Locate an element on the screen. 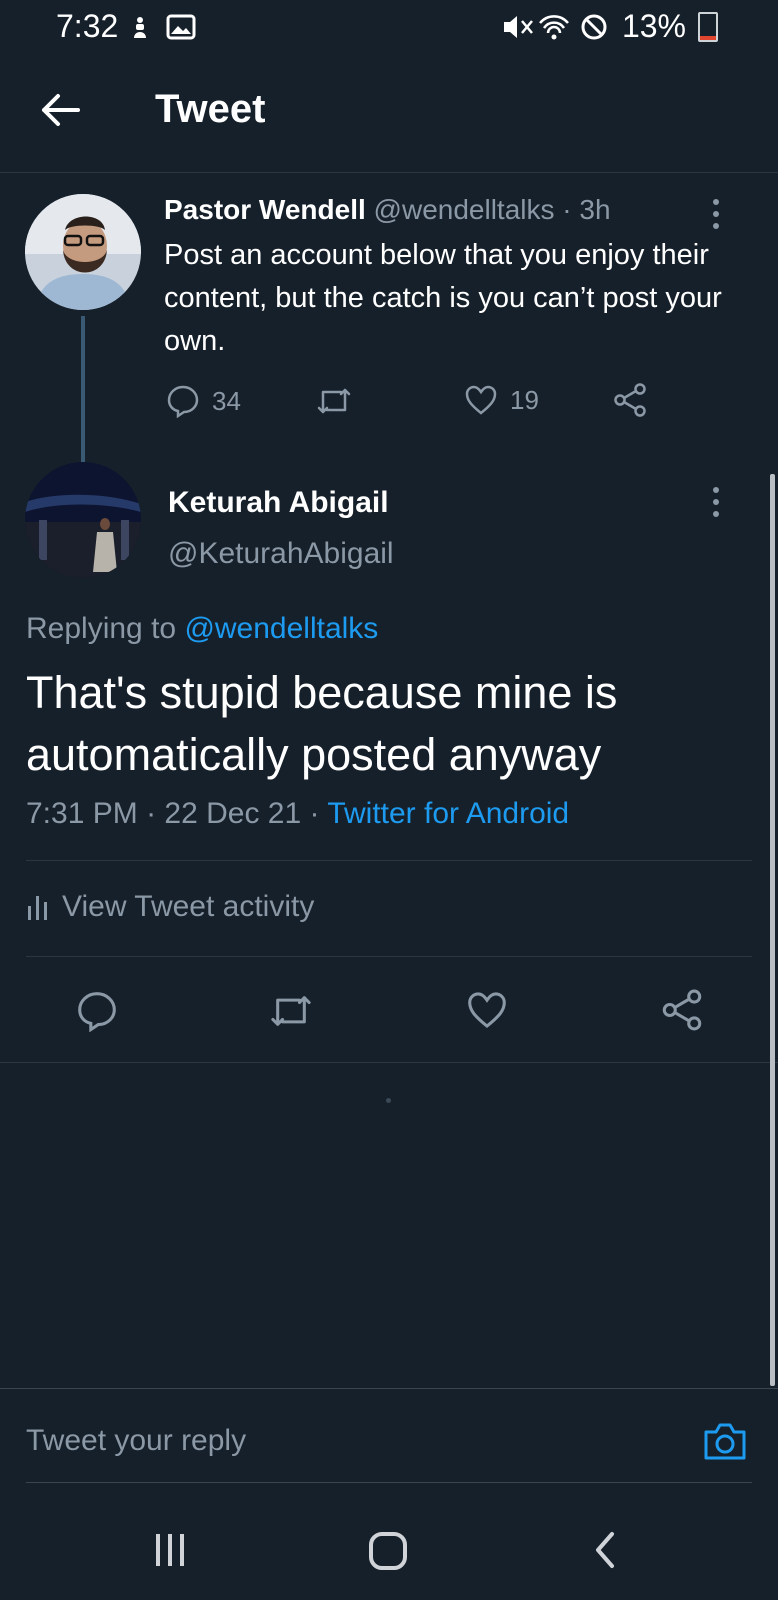 The image size is (778, 1600). reply-tweet-like-action is located at coordinates (487, 1010).